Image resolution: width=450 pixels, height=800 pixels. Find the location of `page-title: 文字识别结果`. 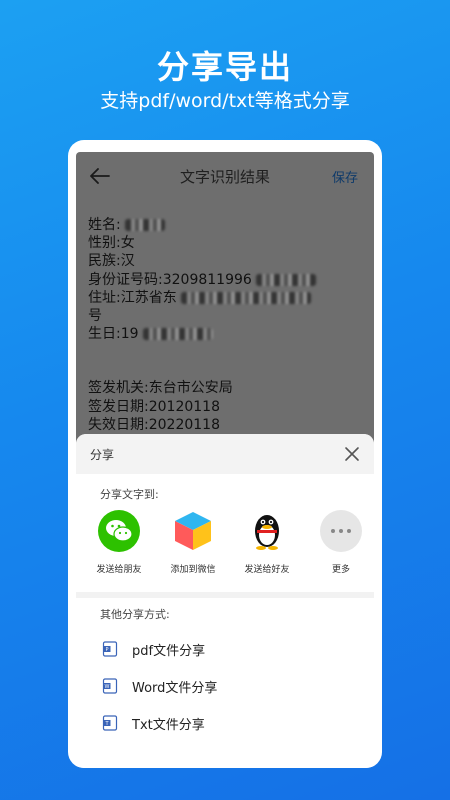

page-title: 文字识别结果 is located at coordinates (224, 177).